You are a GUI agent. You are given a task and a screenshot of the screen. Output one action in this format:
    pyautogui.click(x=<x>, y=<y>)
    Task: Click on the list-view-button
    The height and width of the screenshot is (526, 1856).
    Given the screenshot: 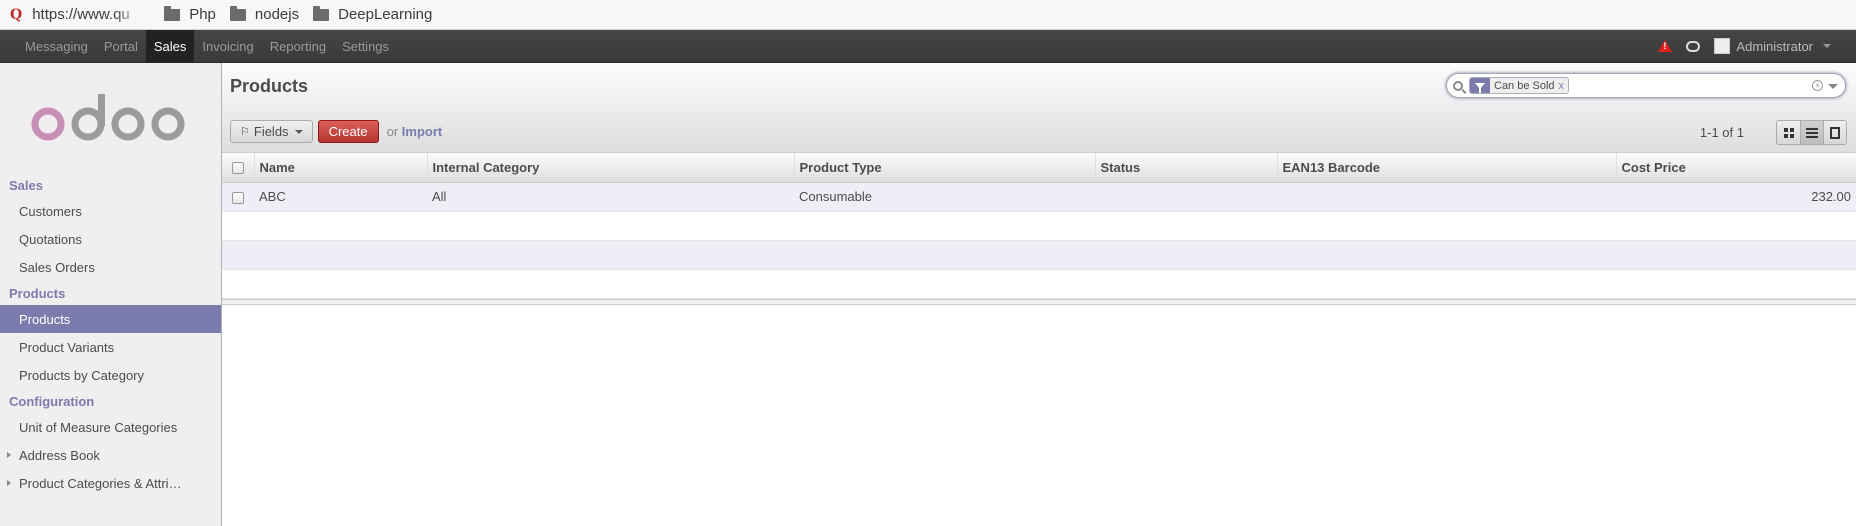 What is the action you would take?
    pyautogui.click(x=1811, y=132)
    